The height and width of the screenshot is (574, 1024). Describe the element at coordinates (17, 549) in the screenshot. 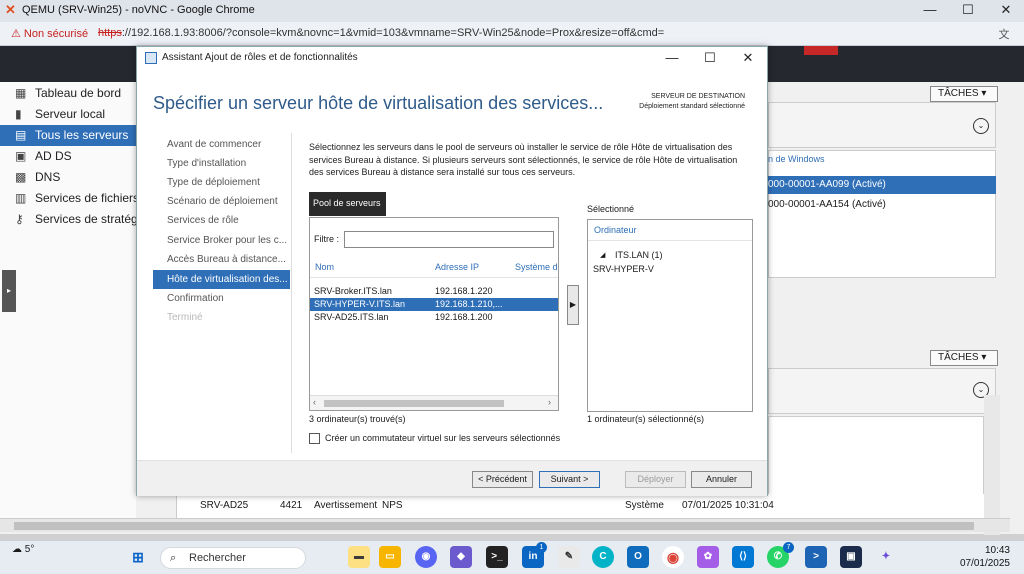

I see `cloud-icon: ☁` at that location.